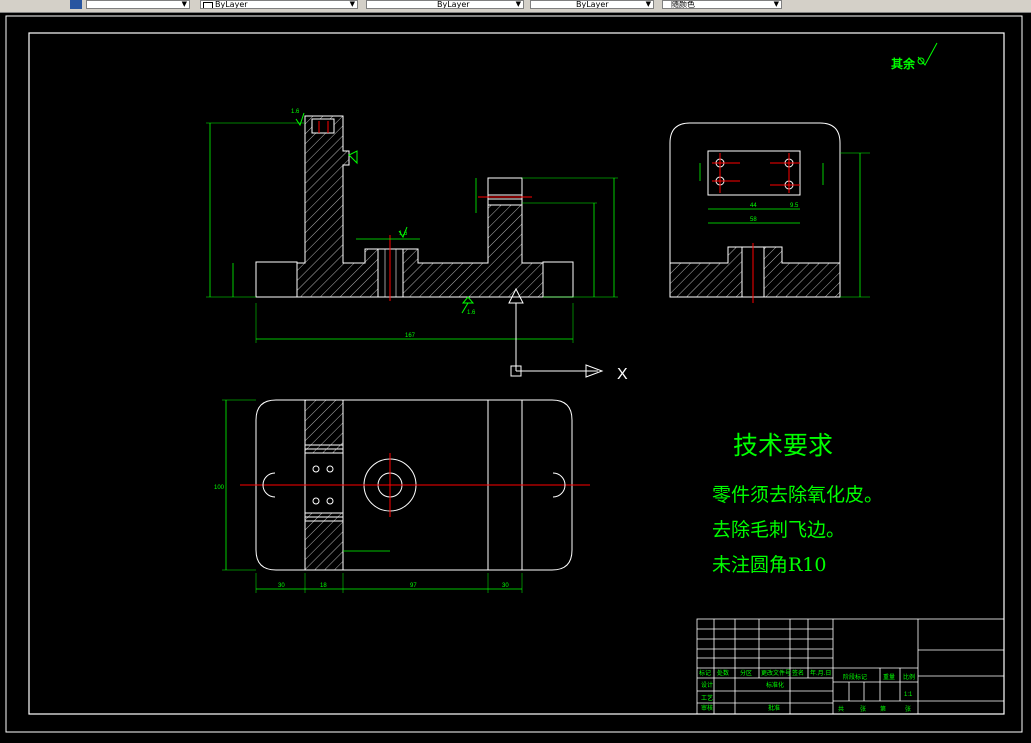 Image resolution: width=1031 pixels, height=743 pixels. I want to click on svg-text: 58, so click(753, 220).